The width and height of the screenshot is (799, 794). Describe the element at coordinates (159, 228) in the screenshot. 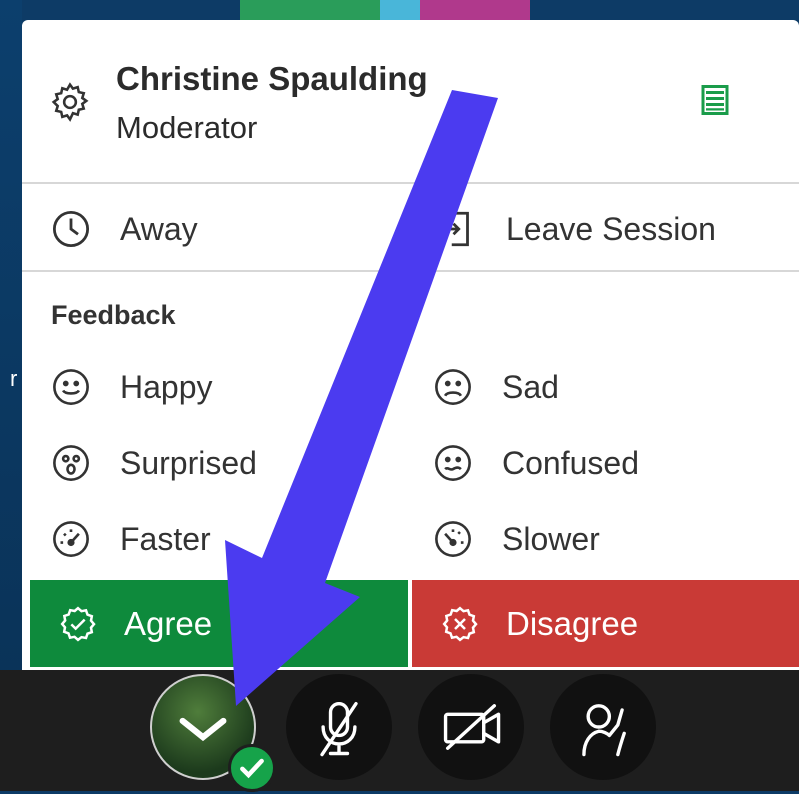

I see `away-label: Away` at that location.